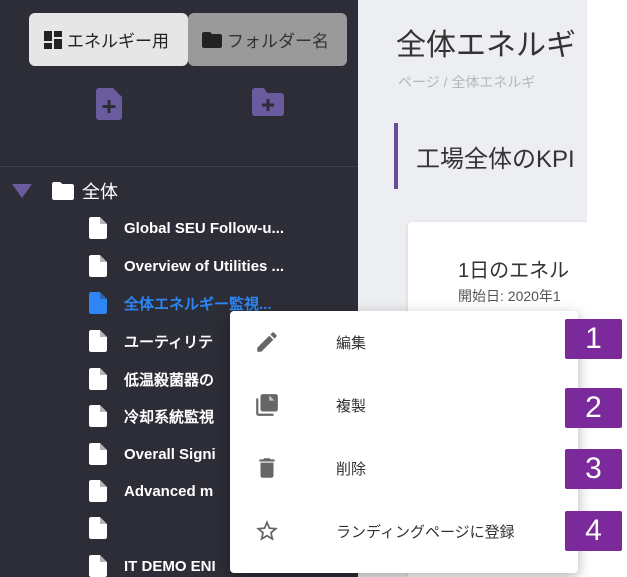  Describe the element at coordinates (404, 342) in the screenshot. I see `menu-item-edit: 編集` at that location.